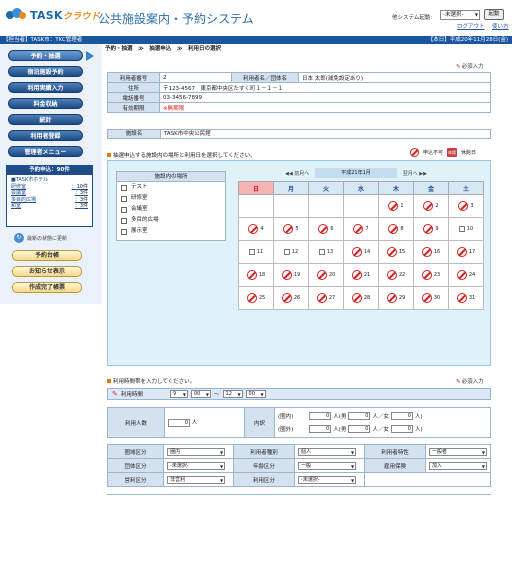 The height and width of the screenshot is (585, 512). What do you see at coordinates (472, 298) in the screenshot?
I see `day-number: 31` at bounding box center [472, 298].